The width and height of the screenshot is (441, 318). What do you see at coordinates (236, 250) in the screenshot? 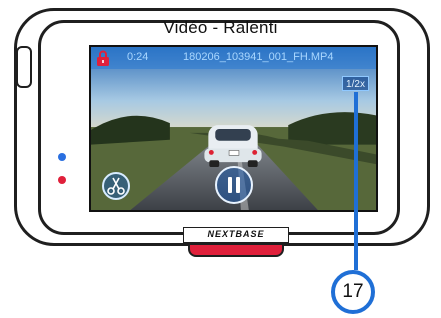
I see `record-button` at bounding box center [236, 250].